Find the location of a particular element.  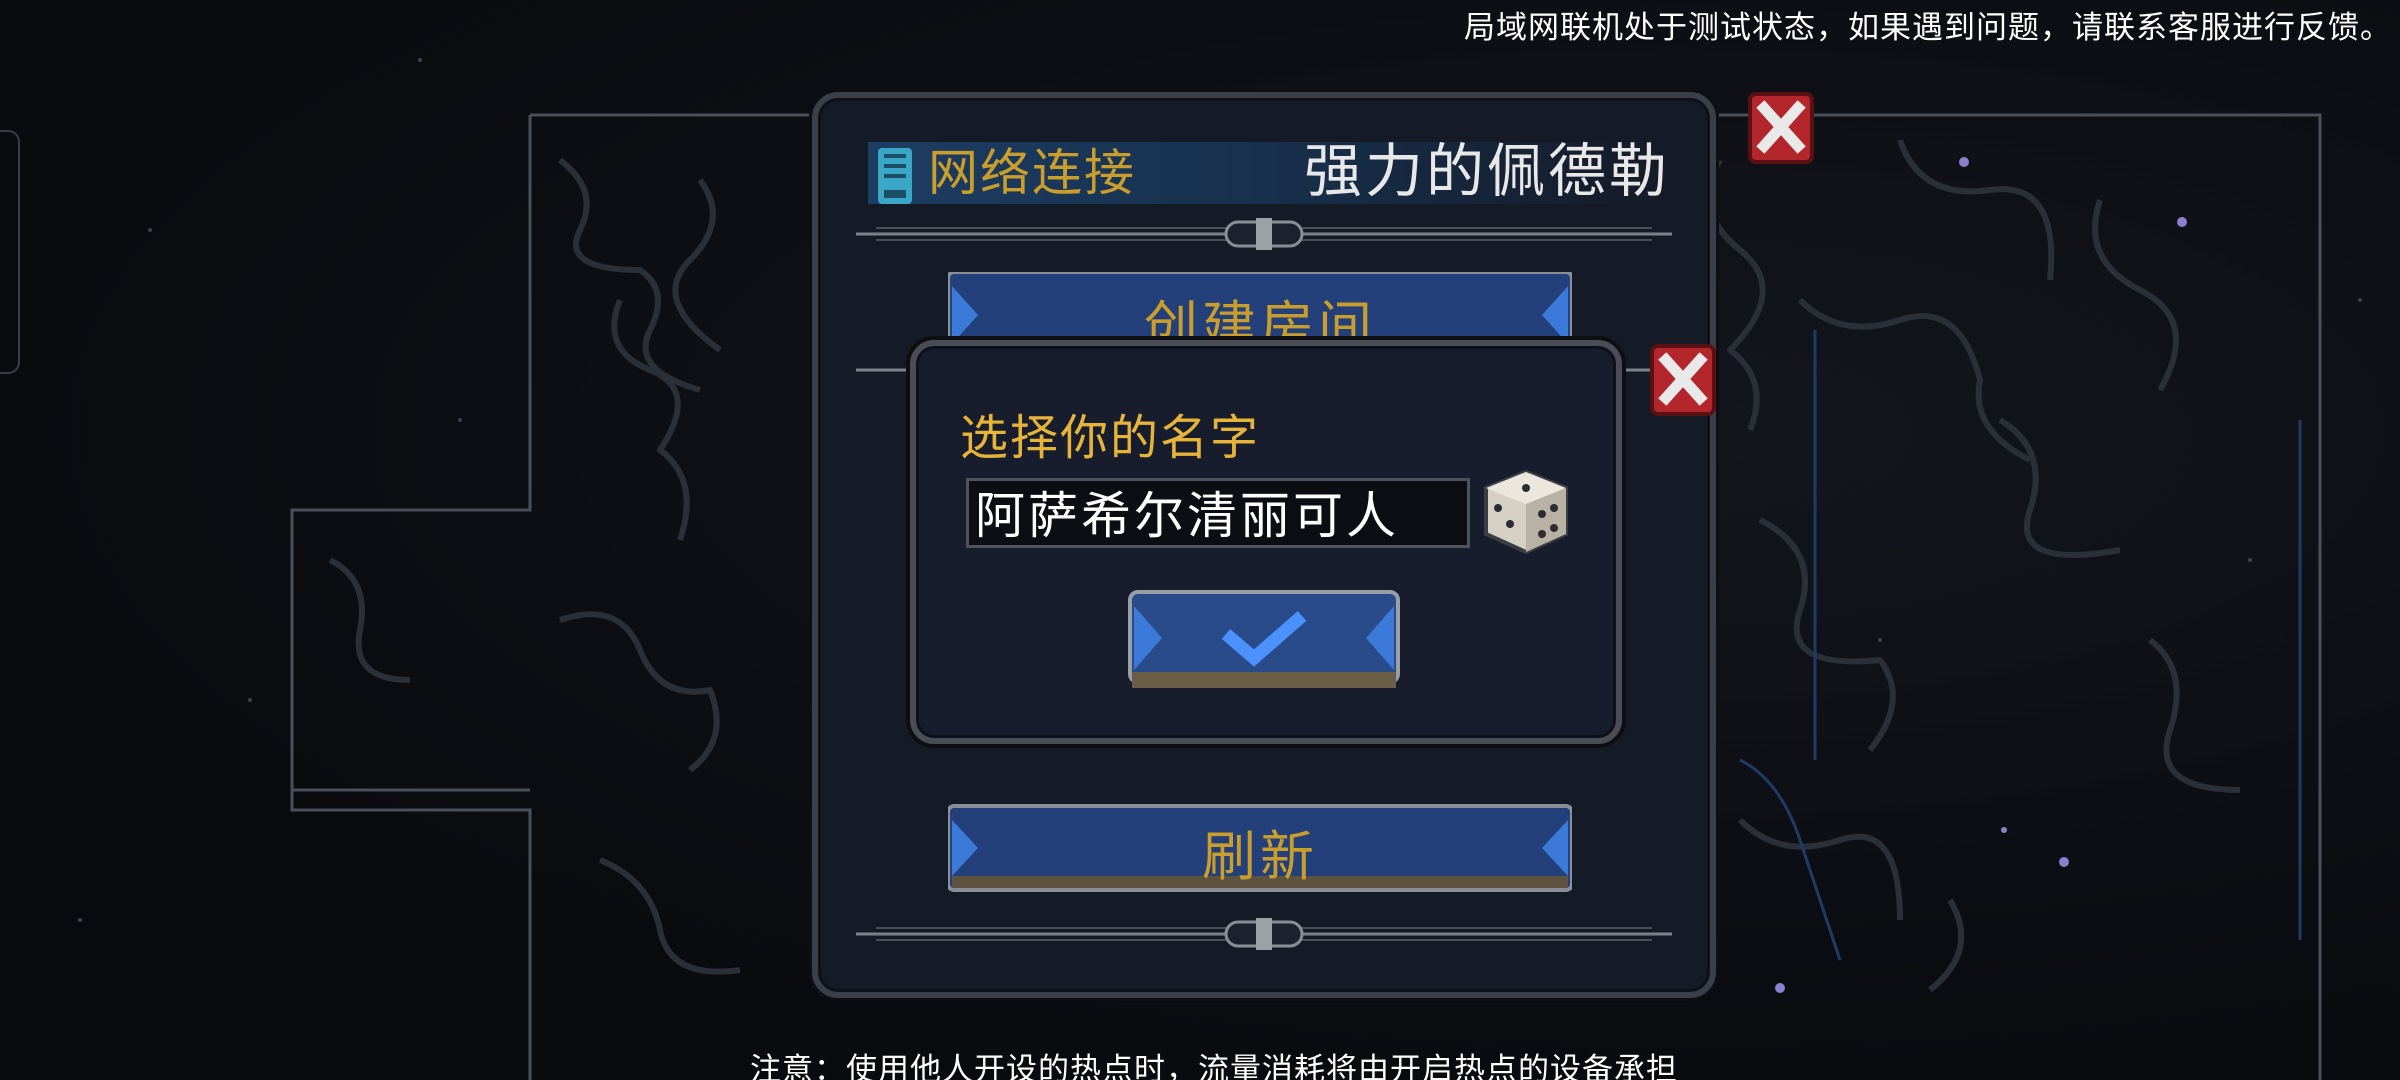

refresh-button: 刷新 is located at coordinates (1260, 848).